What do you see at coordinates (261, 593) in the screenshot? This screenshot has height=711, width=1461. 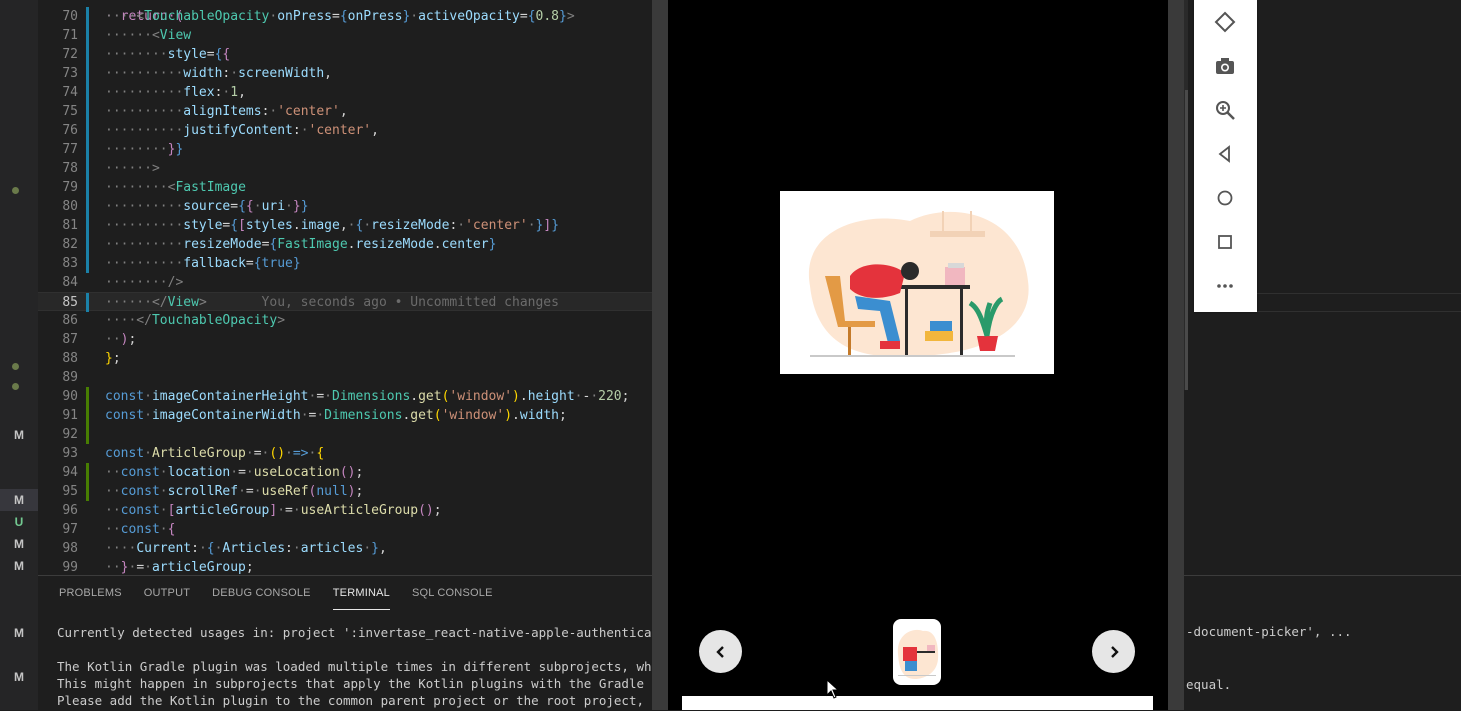 I see `tab-debug-console: DEBUG CONSOLE` at bounding box center [261, 593].